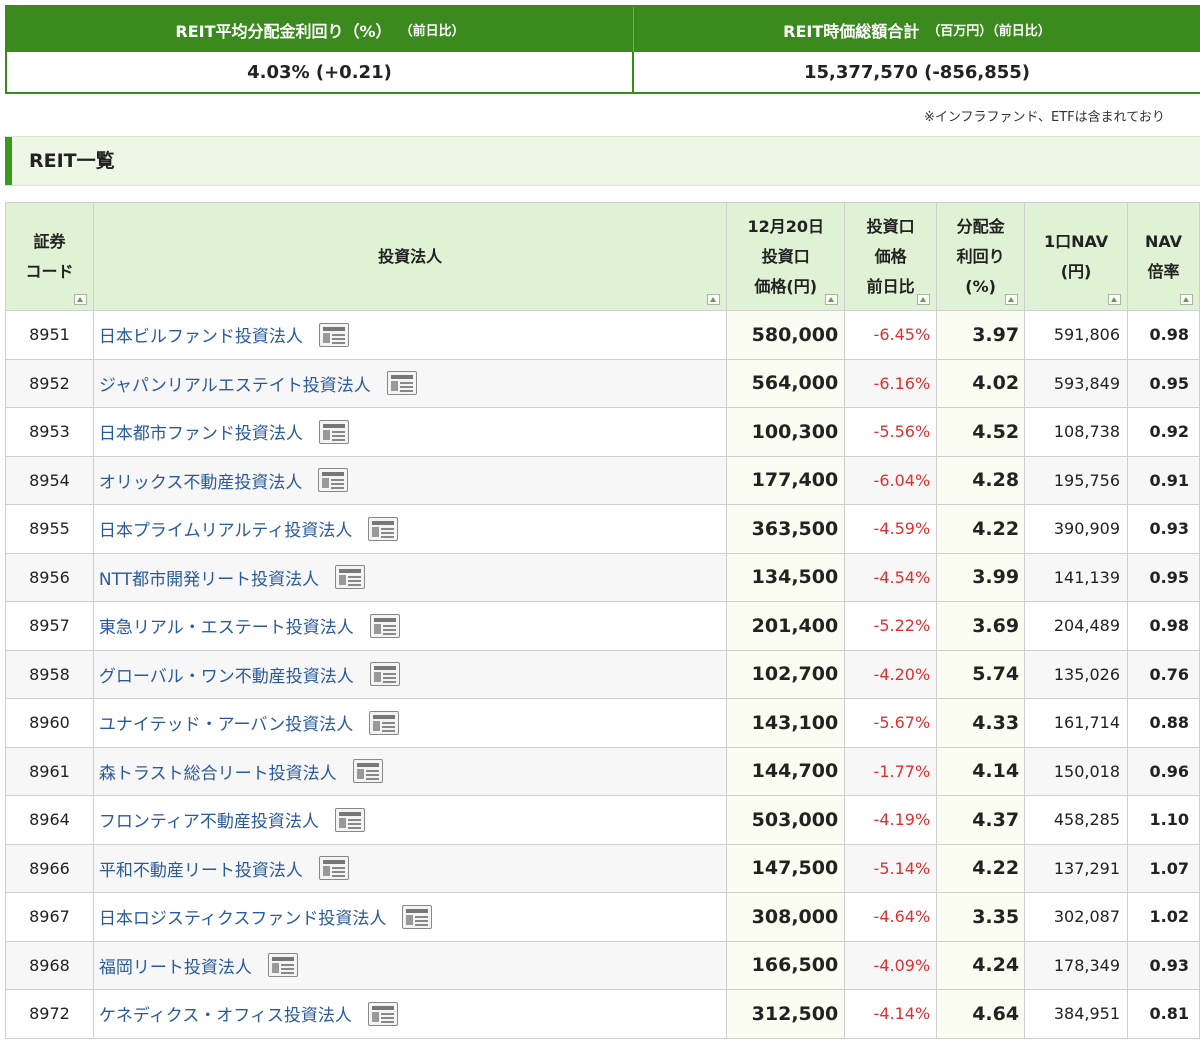  I want to click on nav-ratio: 0.96, so click(1163, 771).